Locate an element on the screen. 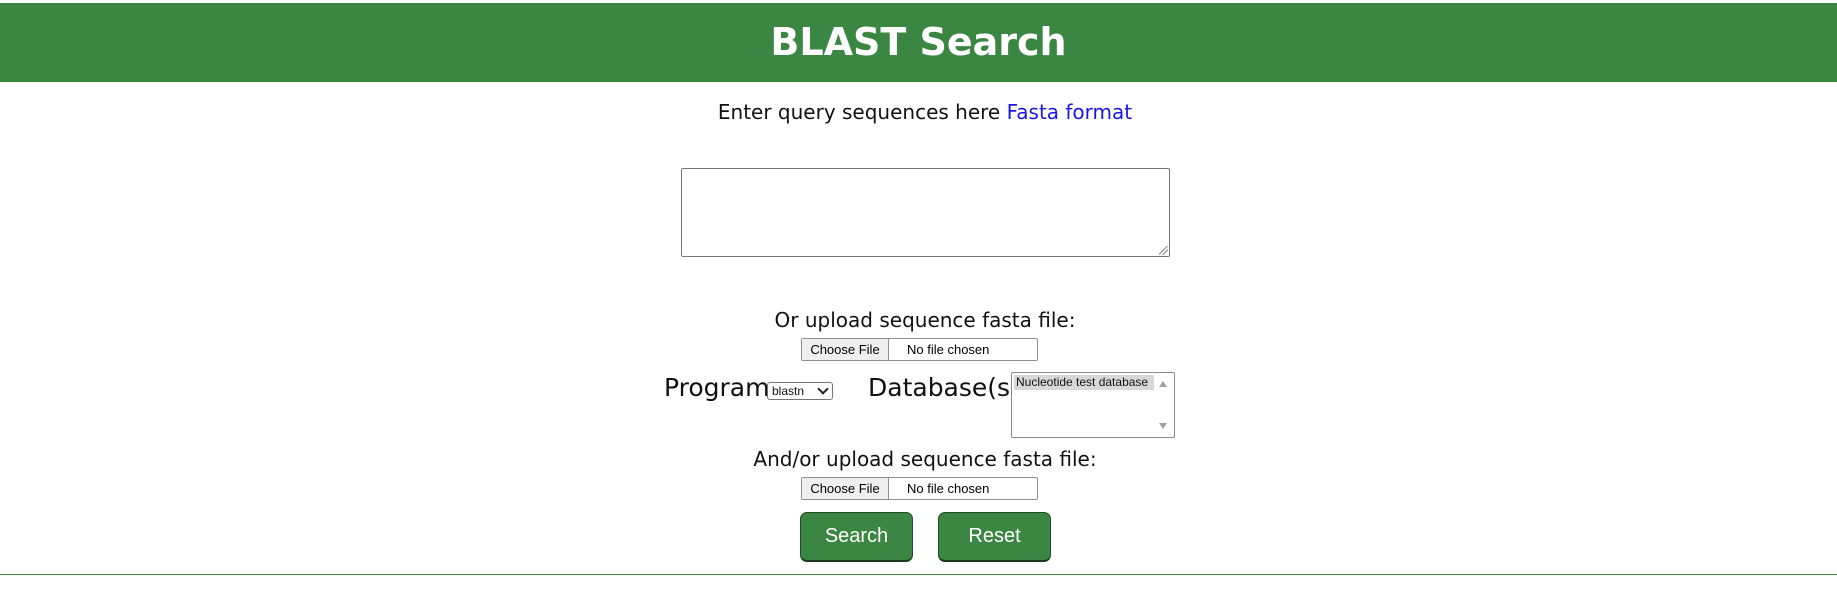 Image resolution: width=1837 pixels, height=594 pixels. textarea-resize-handle is located at coordinates (1163, 250).